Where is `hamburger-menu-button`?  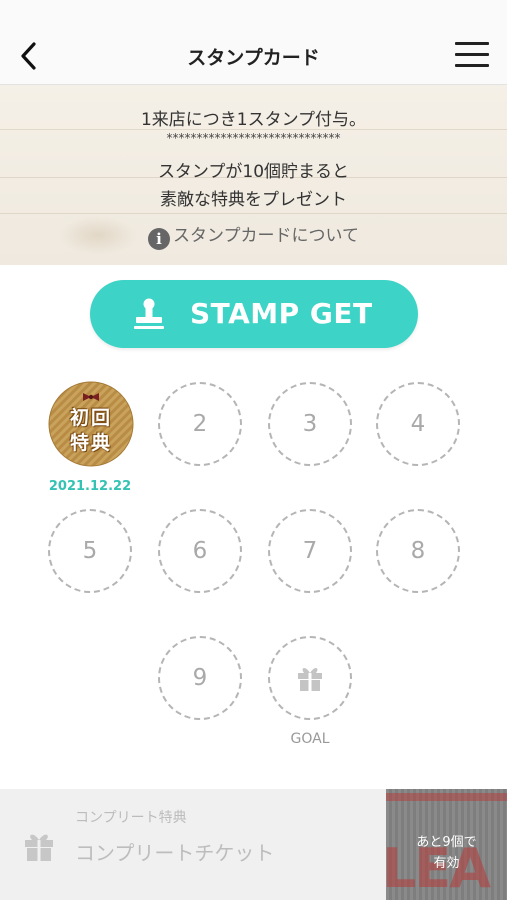
hamburger-menu-button is located at coordinates (472, 56).